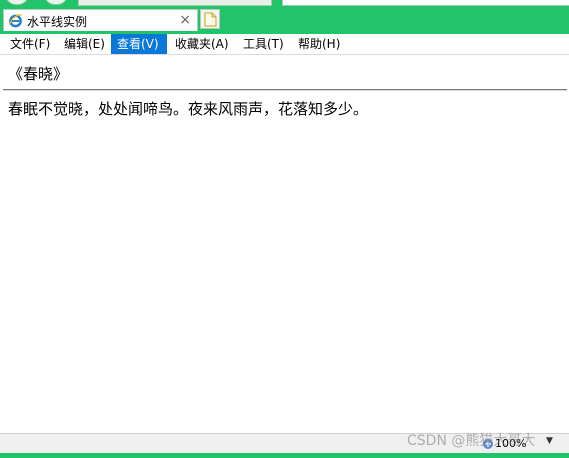  Describe the element at coordinates (263, 44) in the screenshot. I see `menu-tools: 工具(T)` at that location.